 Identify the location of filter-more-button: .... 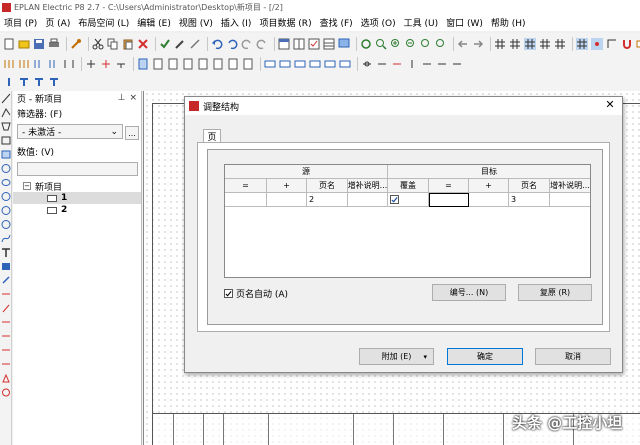
(132, 133).